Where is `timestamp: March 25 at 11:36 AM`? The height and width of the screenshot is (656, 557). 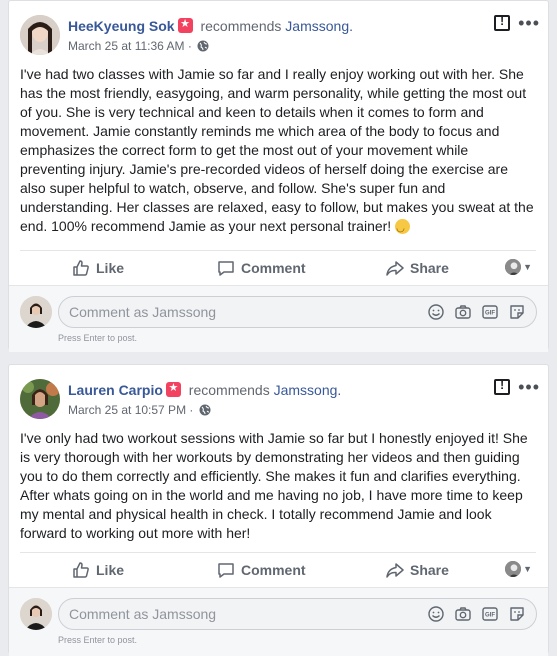 timestamp: March 25 at 11:36 AM is located at coordinates (126, 46).